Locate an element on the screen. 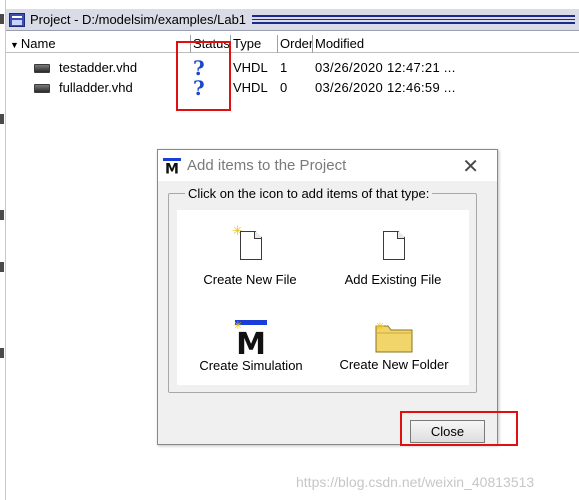 The image size is (579, 500). file-order: 0 is located at coordinates (284, 87).